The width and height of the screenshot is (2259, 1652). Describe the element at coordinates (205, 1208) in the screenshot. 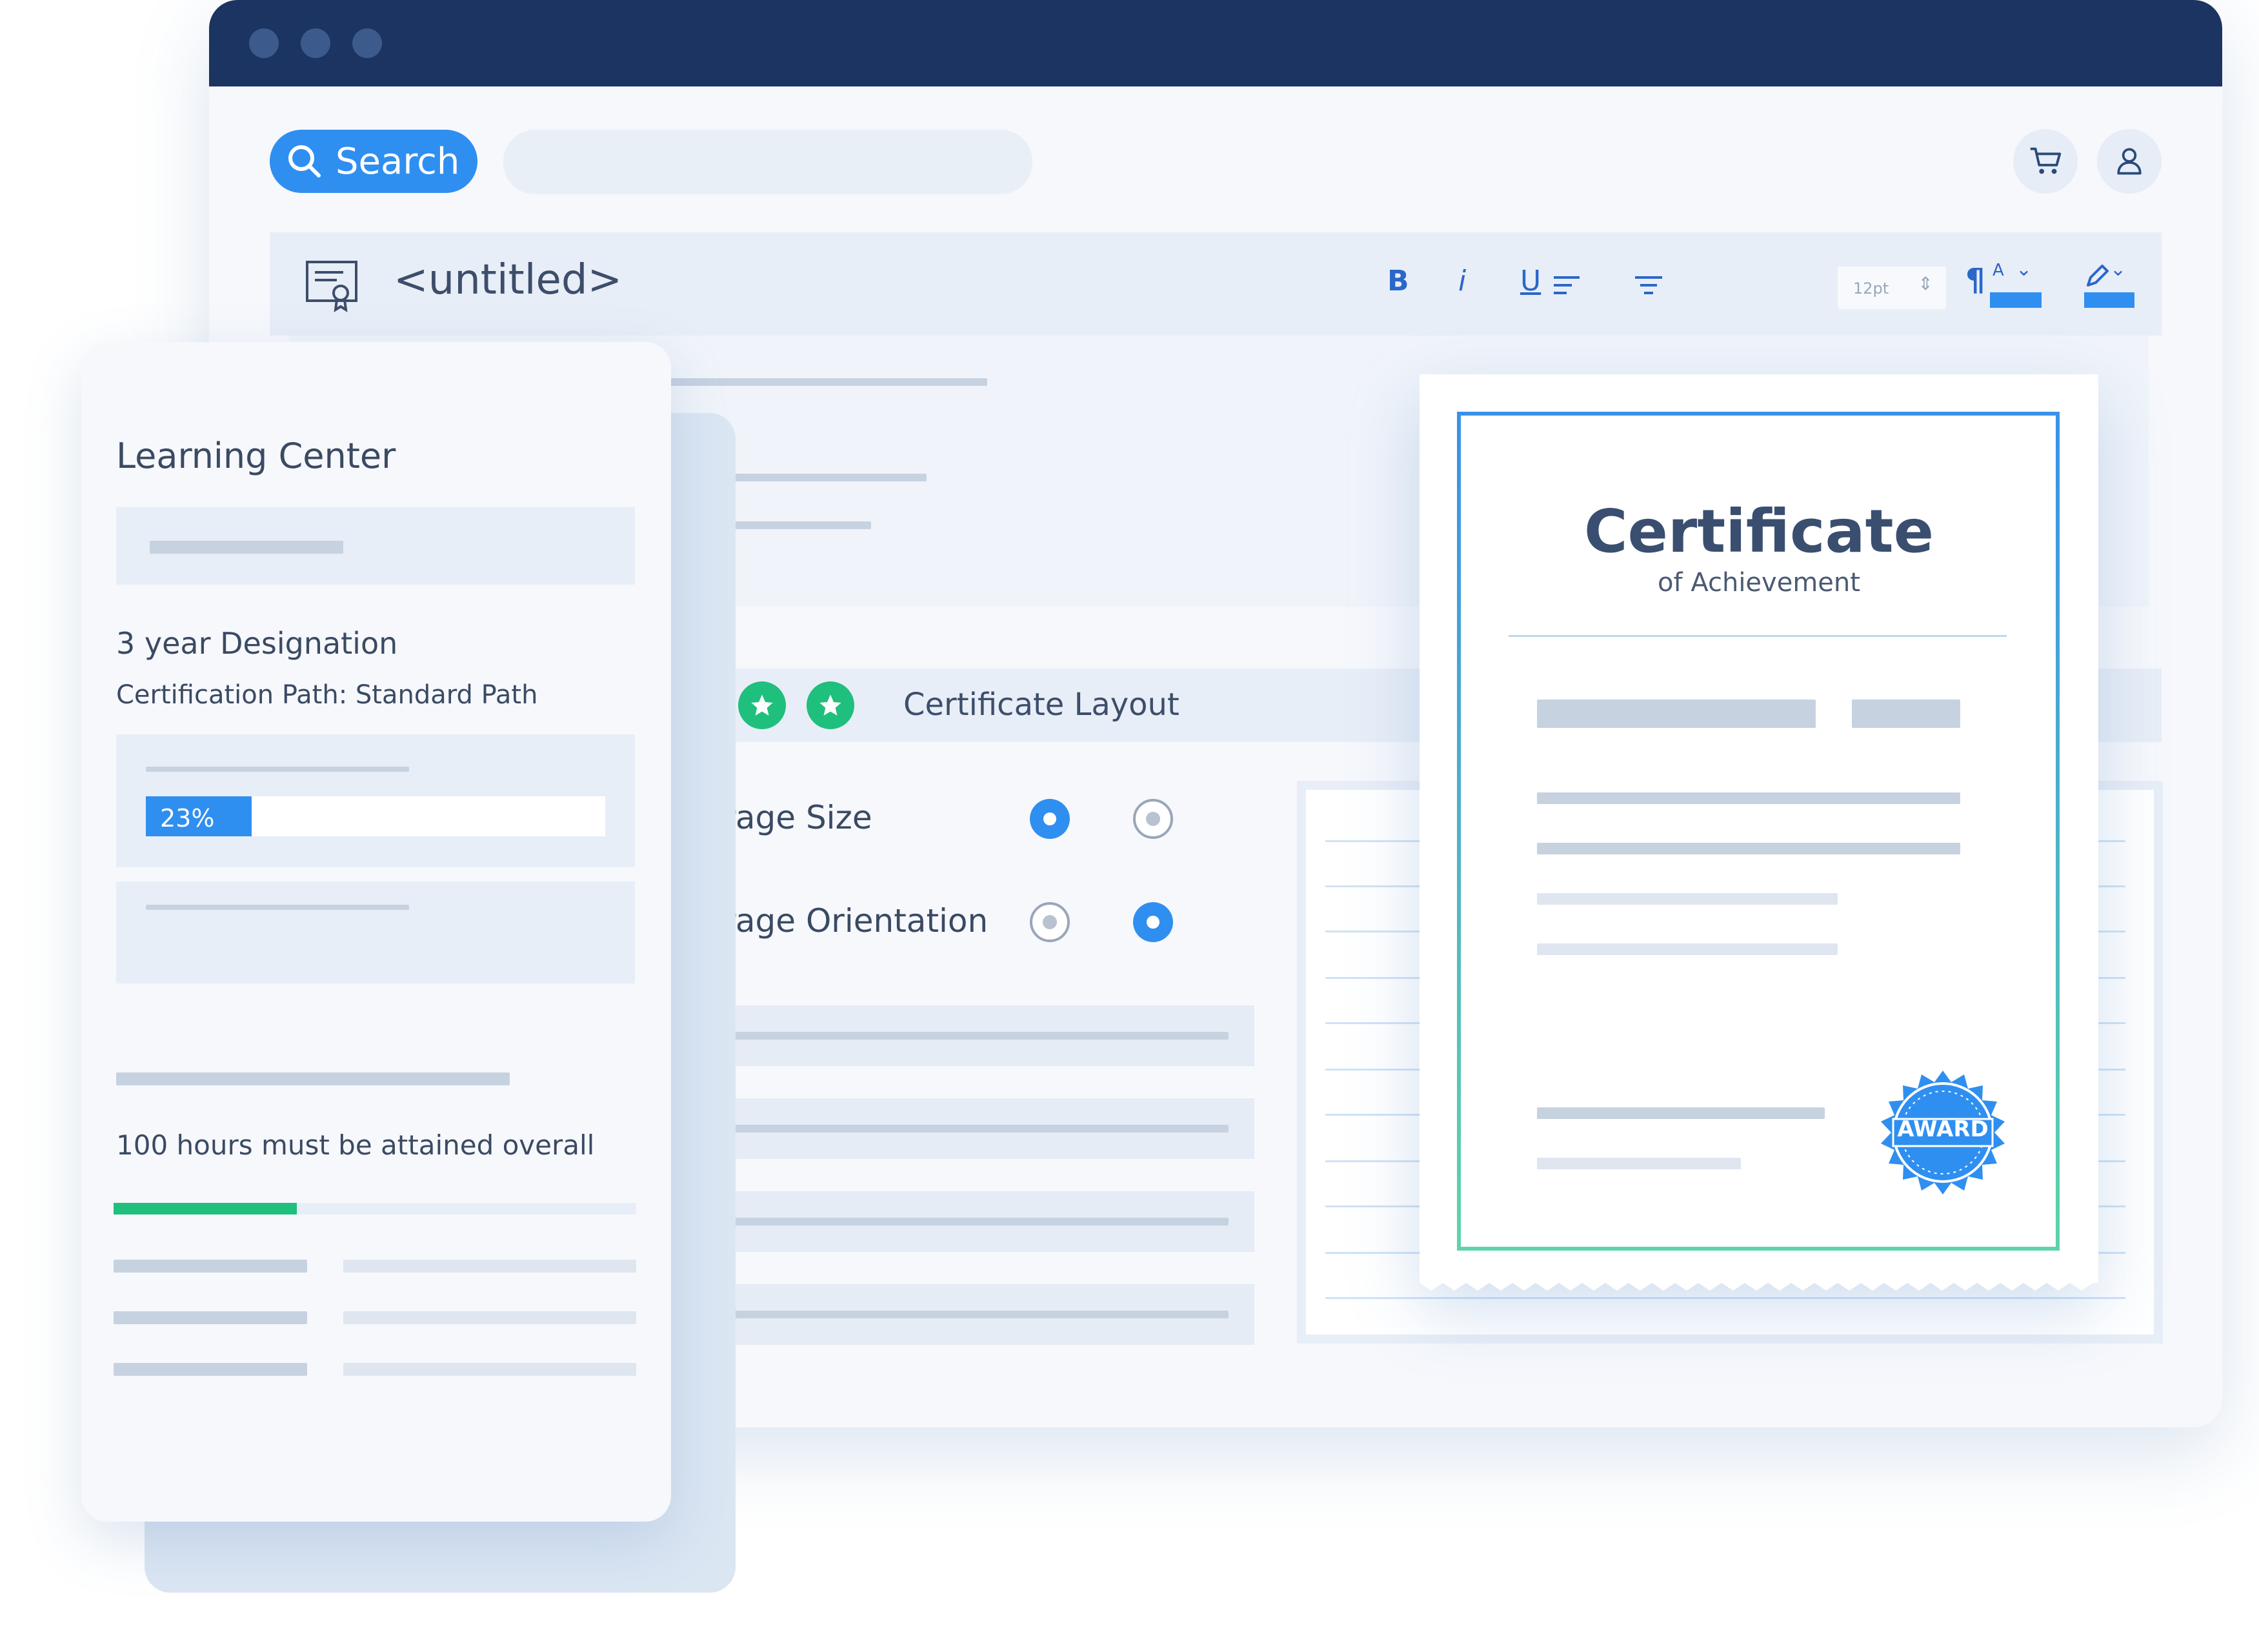

I see `hours-progress-fill` at that location.